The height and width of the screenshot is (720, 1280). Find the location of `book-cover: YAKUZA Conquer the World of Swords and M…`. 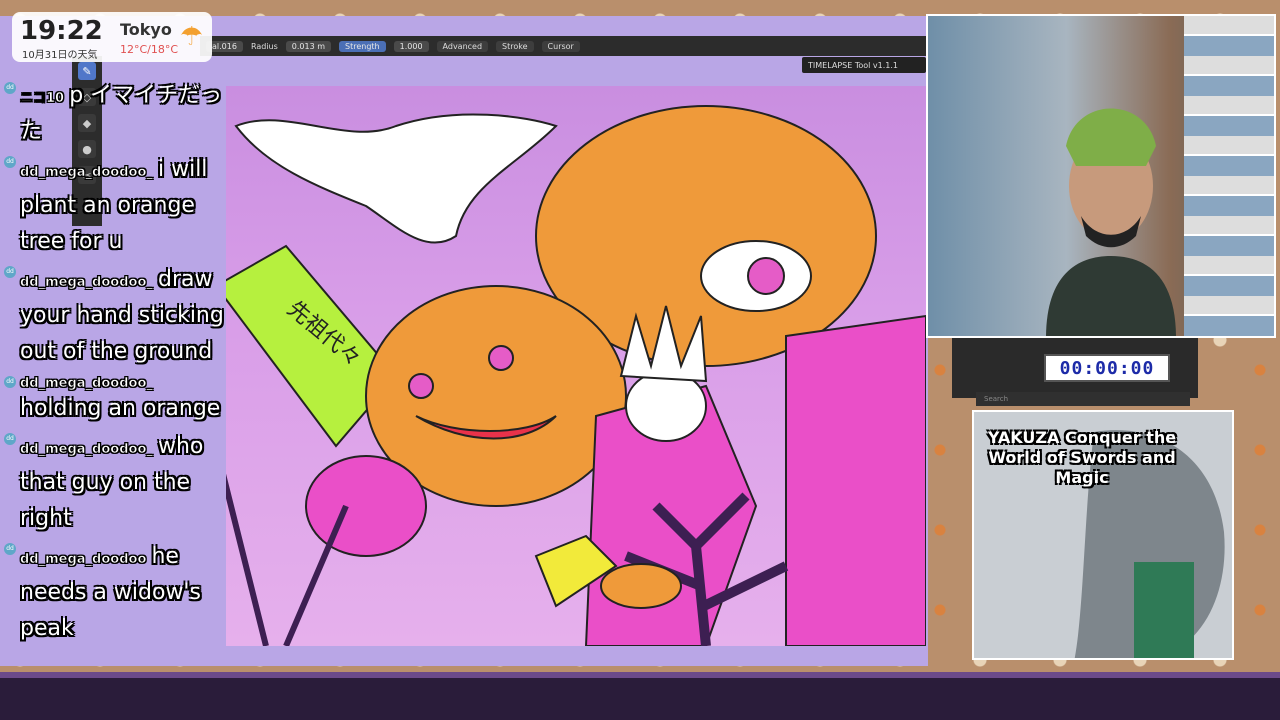

book-cover: YAKUZA Conquer the World of Swords and M… is located at coordinates (1103, 535).